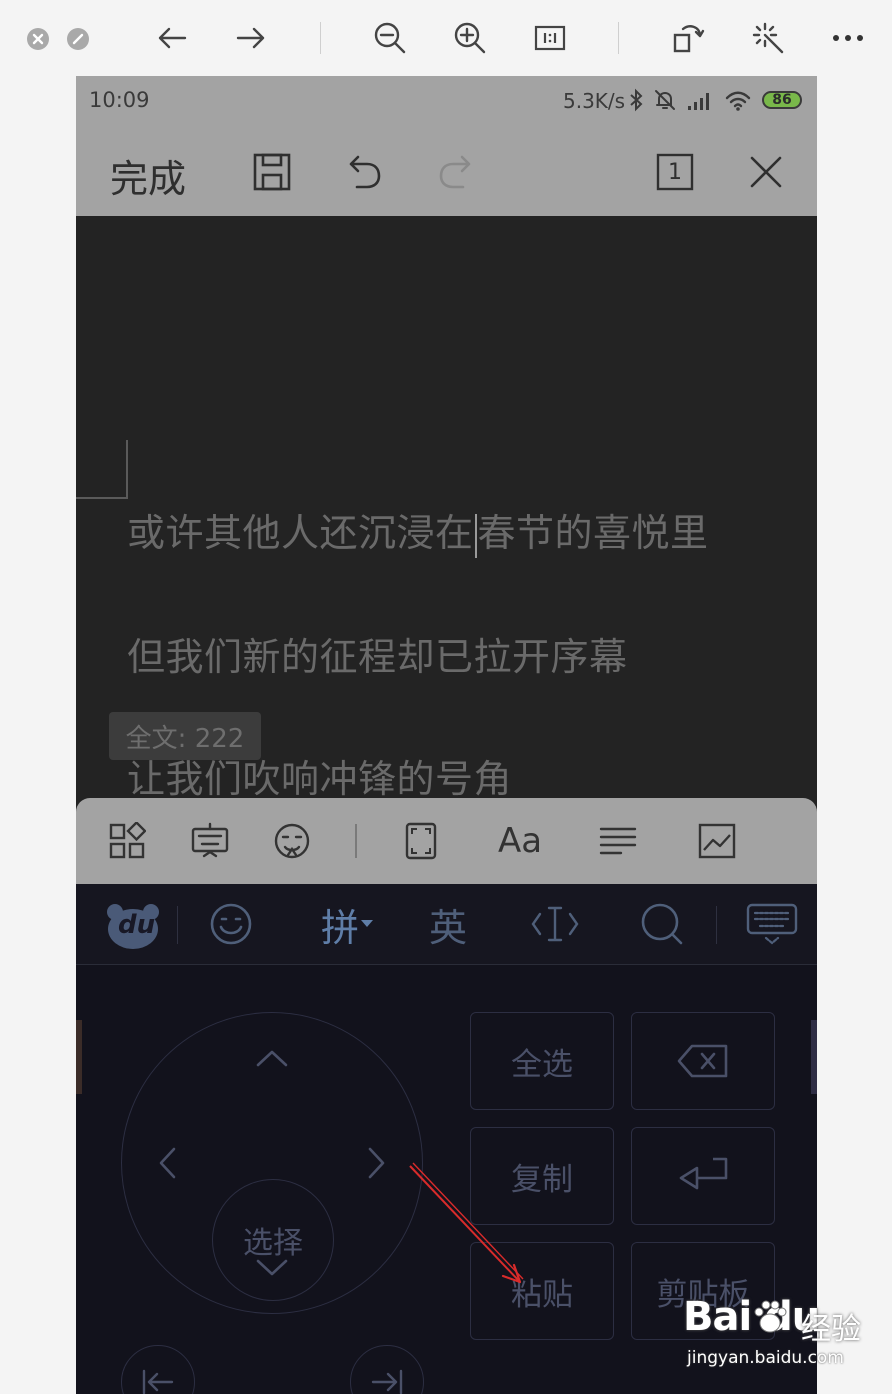 The image size is (892, 1394). I want to click on save-icon, so click(272, 172).